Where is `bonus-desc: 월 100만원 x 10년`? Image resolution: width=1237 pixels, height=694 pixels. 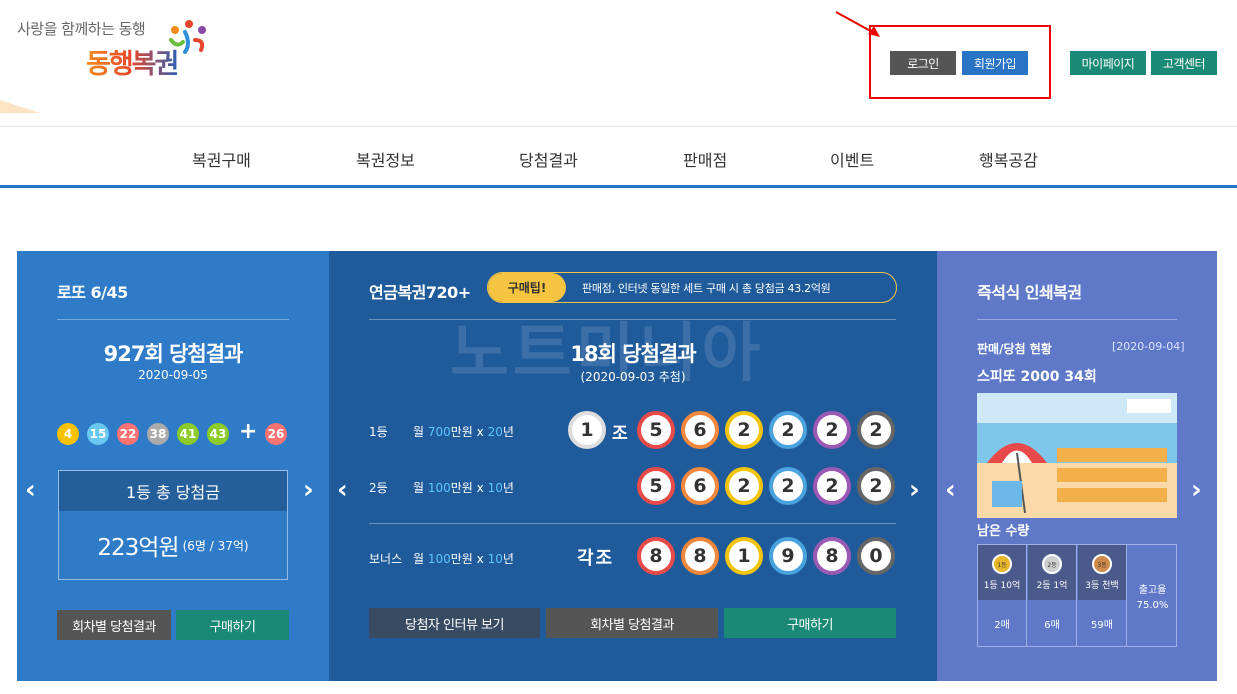 bonus-desc: 월 100만원 x 10년 is located at coordinates (463, 559).